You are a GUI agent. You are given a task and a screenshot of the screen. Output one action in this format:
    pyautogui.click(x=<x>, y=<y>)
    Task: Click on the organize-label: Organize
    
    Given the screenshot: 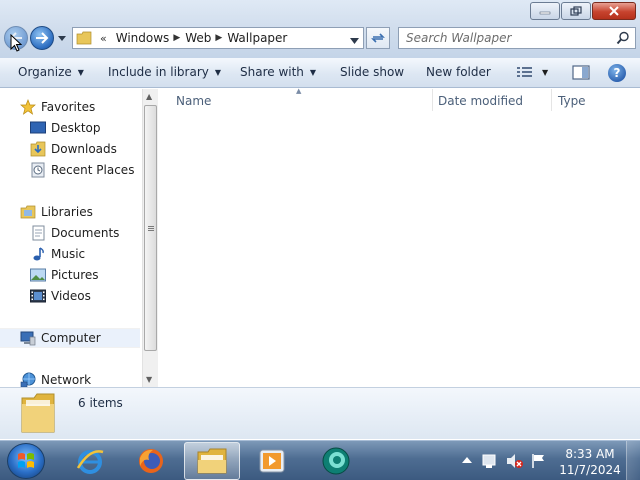 What is the action you would take?
    pyautogui.click(x=45, y=72)
    